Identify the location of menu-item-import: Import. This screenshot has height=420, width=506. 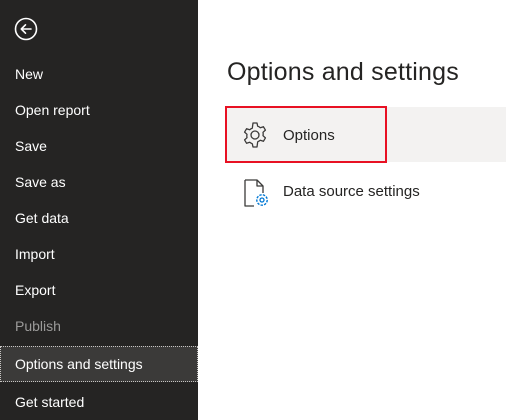
(99, 254).